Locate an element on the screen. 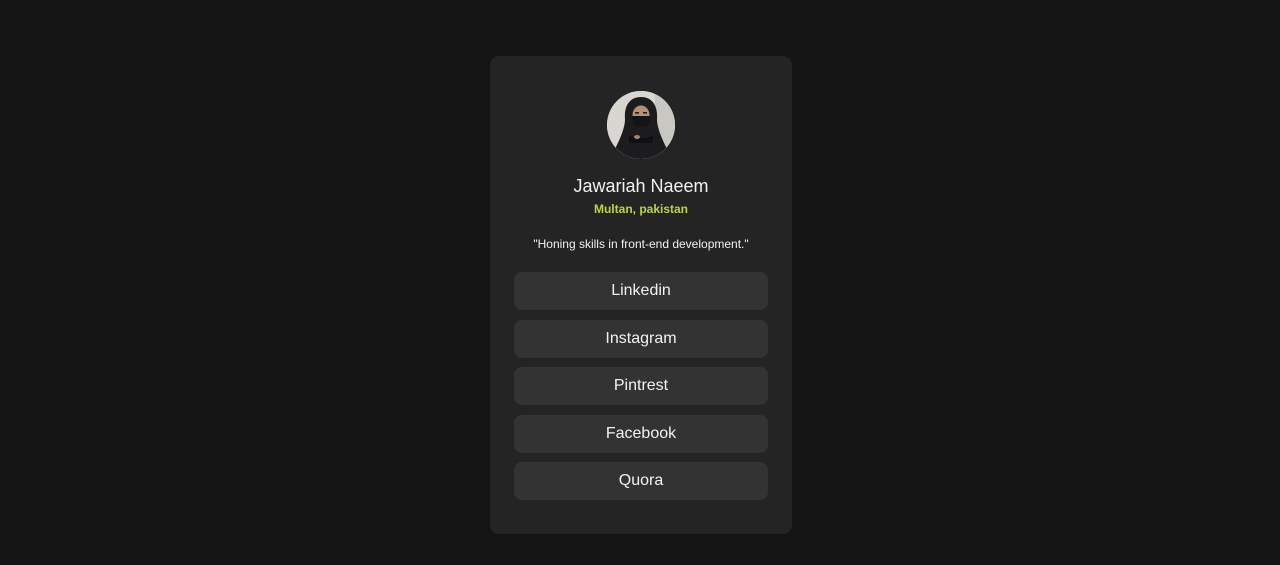 The width and height of the screenshot is (1280, 565). pintrest-button: Pintrest is located at coordinates (641, 386).